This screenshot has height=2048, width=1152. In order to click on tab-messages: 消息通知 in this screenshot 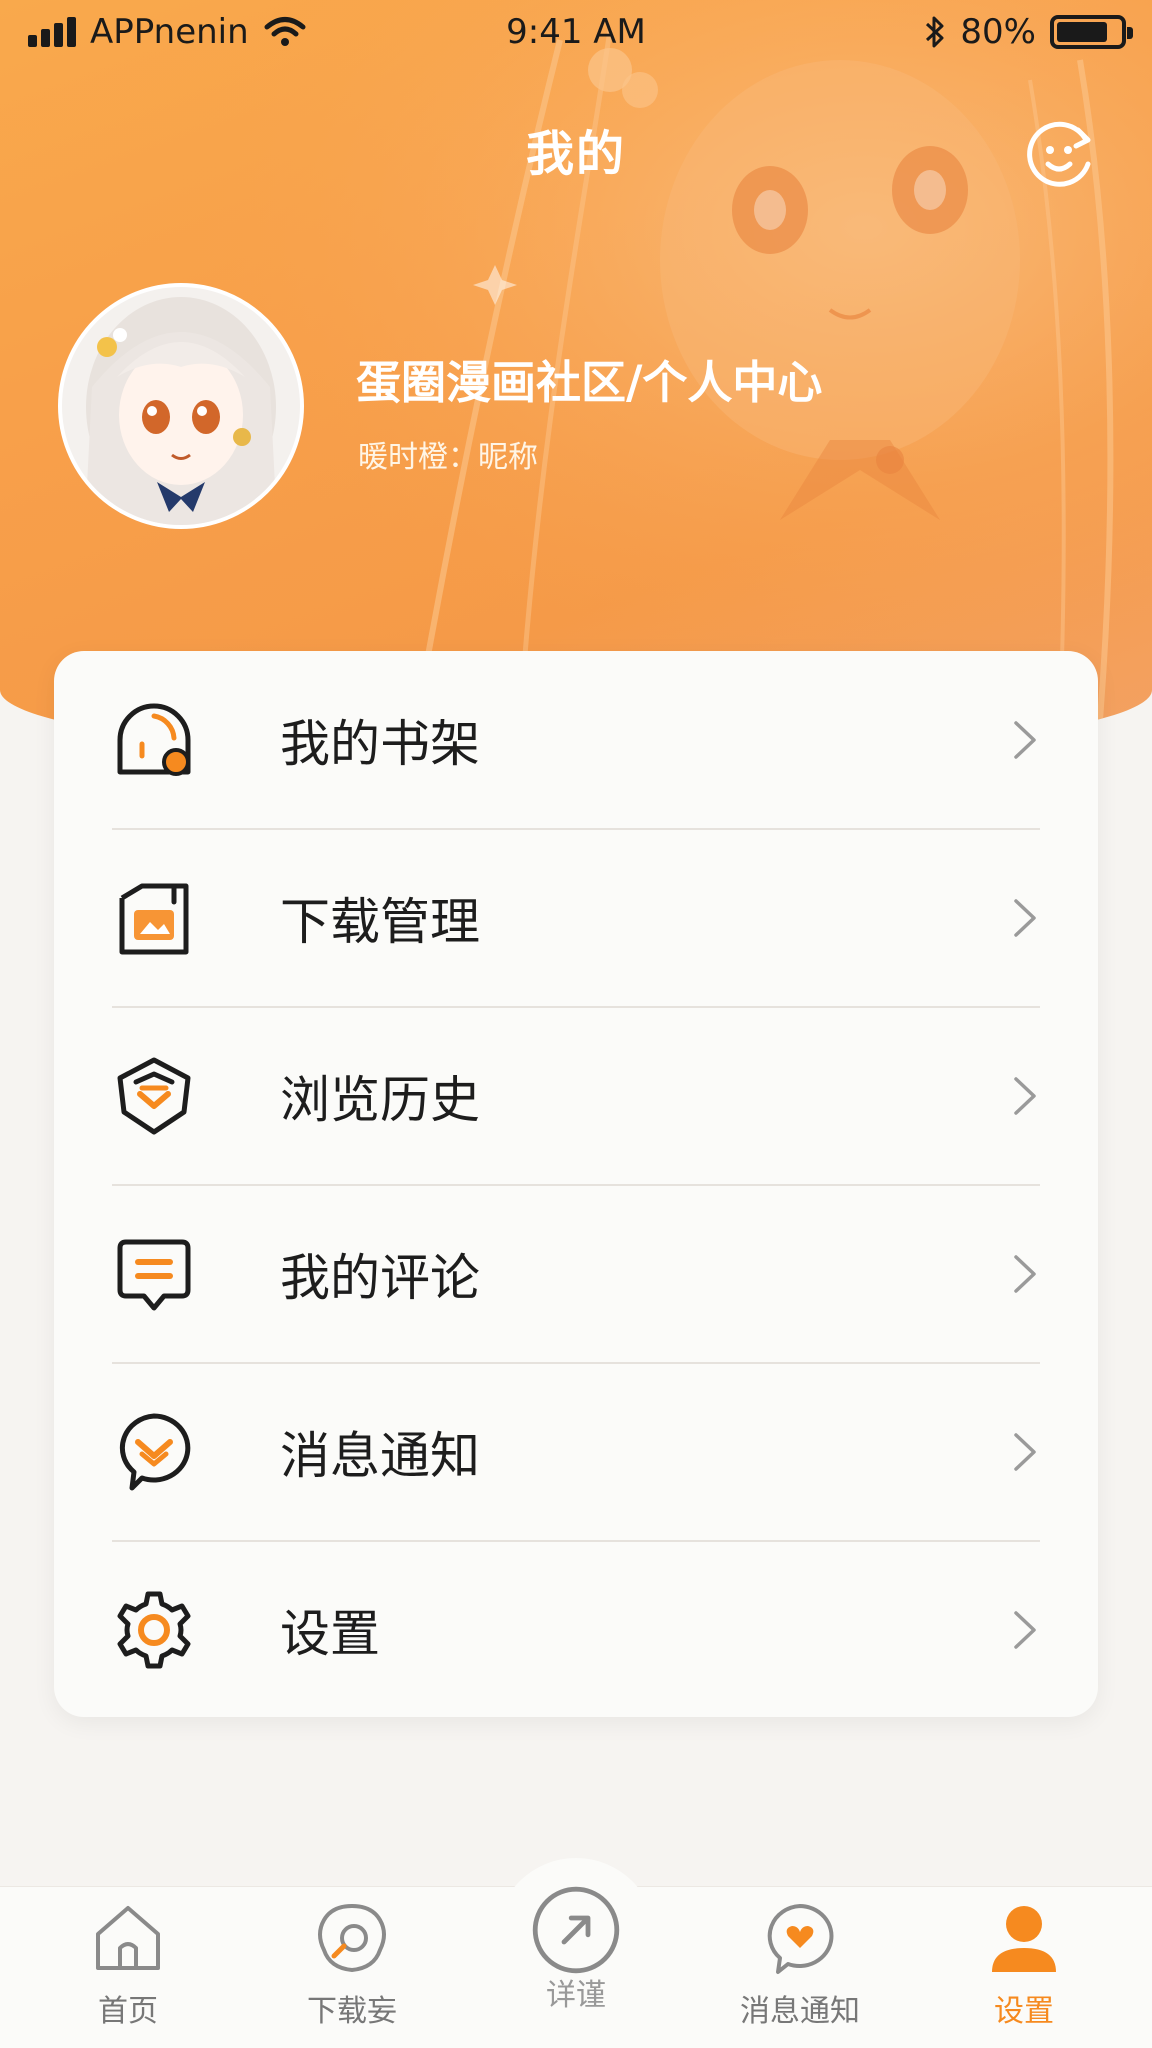, I will do `click(800, 1968)`.